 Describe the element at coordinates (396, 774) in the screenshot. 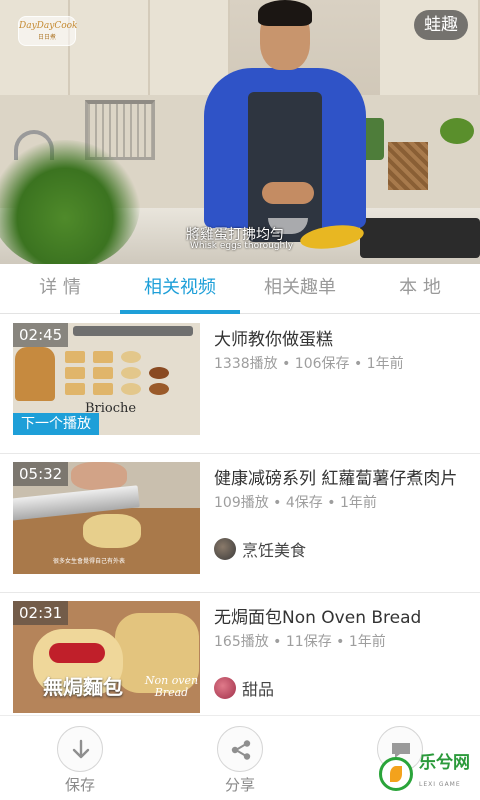

I see `watermark-logo-icon` at that location.